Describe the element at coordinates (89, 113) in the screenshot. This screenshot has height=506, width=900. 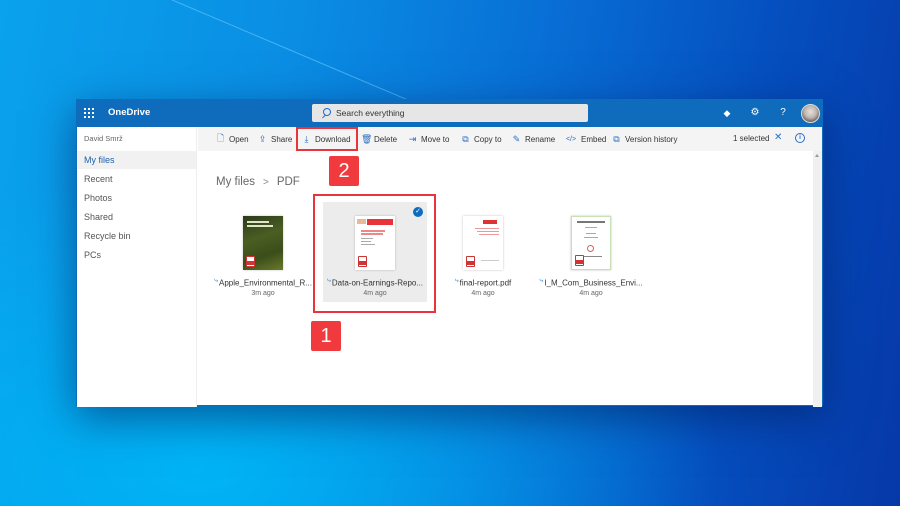
I see `app-launcher-icon` at that location.